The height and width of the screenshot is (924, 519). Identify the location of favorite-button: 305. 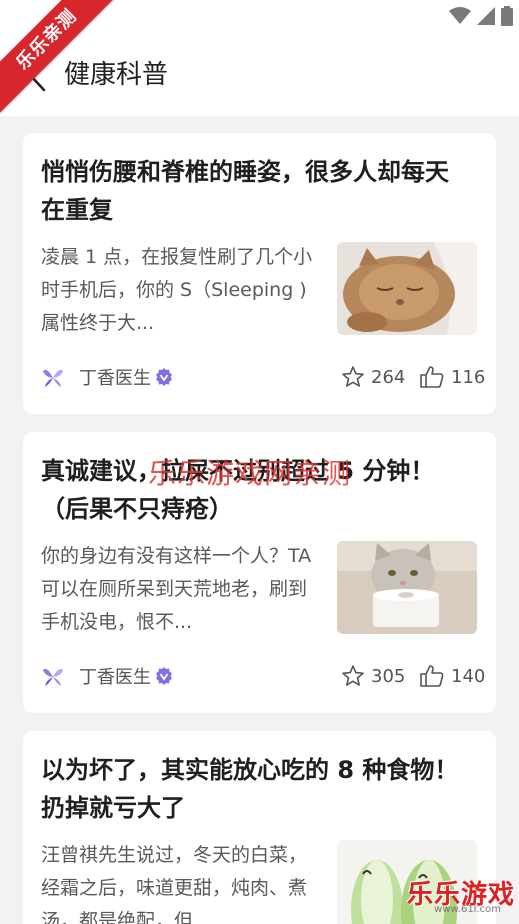
(373, 676).